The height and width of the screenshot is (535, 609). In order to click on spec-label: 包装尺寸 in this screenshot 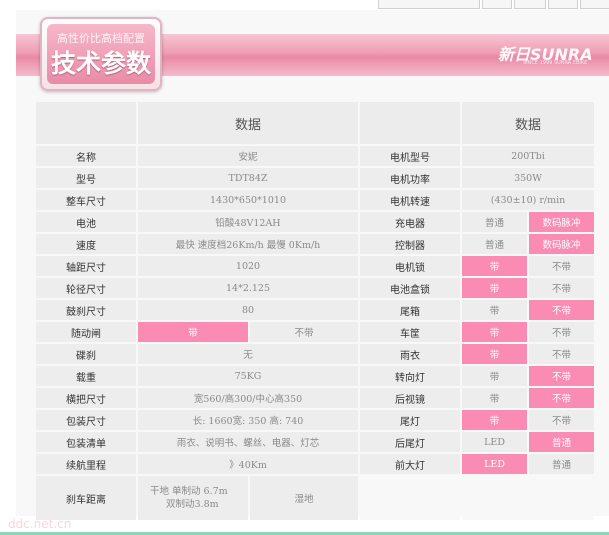, I will do `click(86, 420)`.